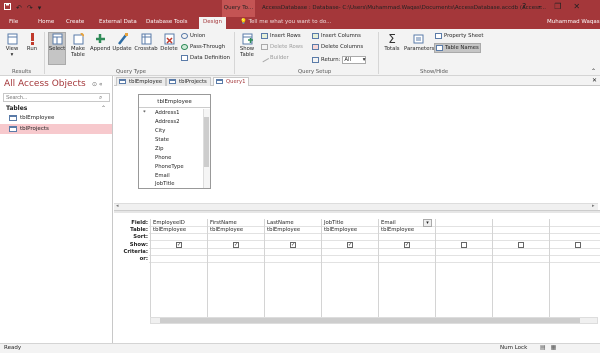 The height and width of the screenshot is (353, 600). I want to click on scroll-right-icon: ▸, so click(593, 206).